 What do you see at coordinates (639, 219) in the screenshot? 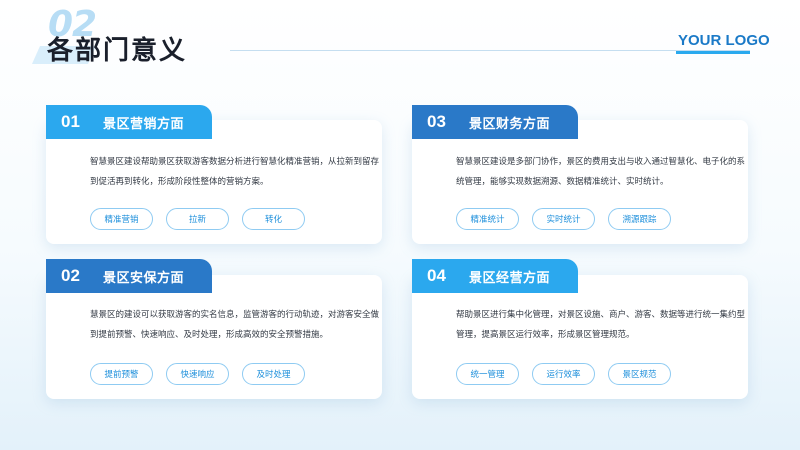
I see `tag-pill: 溯源跟踪` at bounding box center [639, 219].